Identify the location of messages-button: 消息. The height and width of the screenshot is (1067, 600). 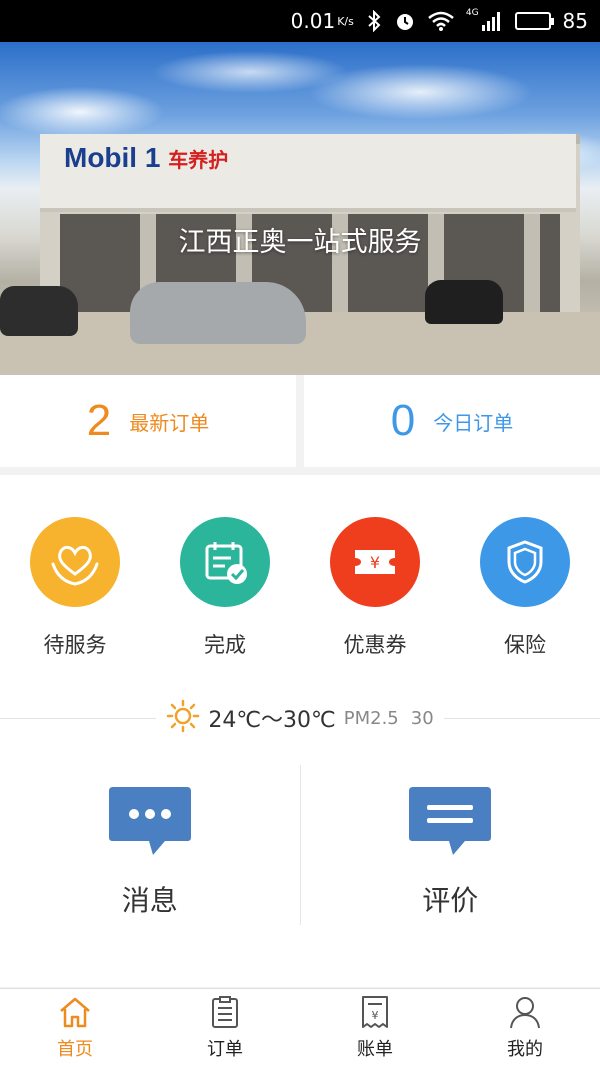
(150, 845).